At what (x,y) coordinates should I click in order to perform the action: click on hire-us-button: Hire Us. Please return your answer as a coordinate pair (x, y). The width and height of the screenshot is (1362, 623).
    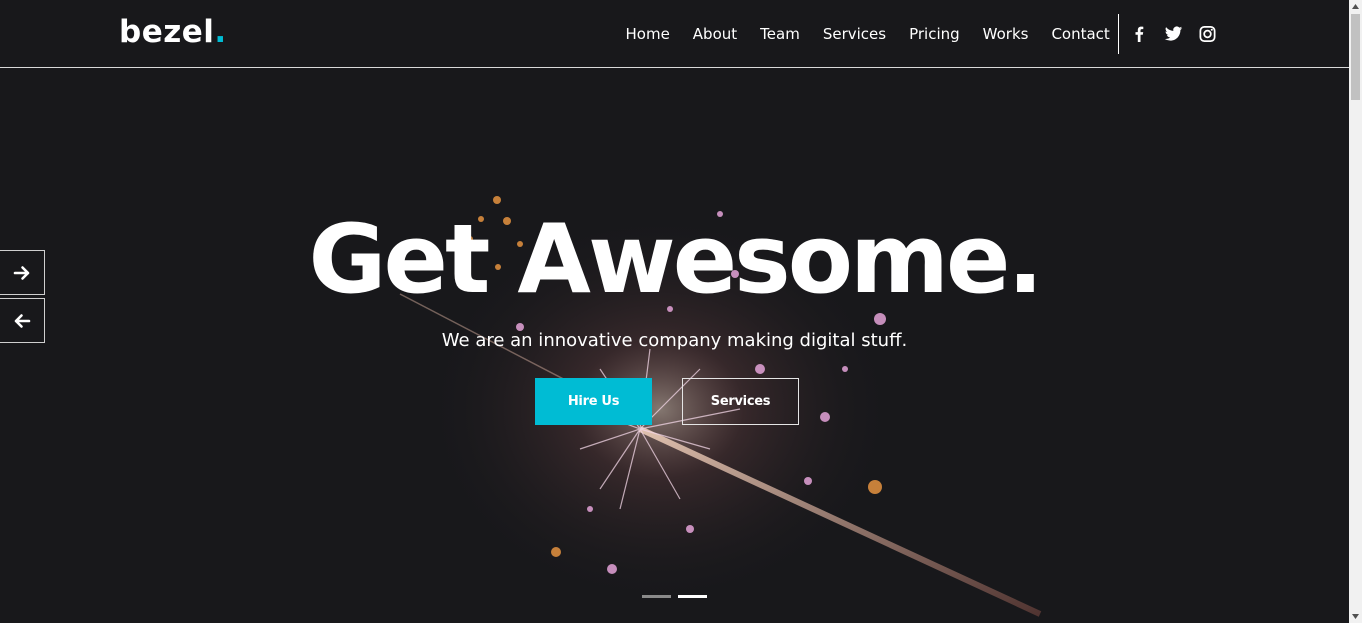
    Looking at the image, I should click on (593, 401).